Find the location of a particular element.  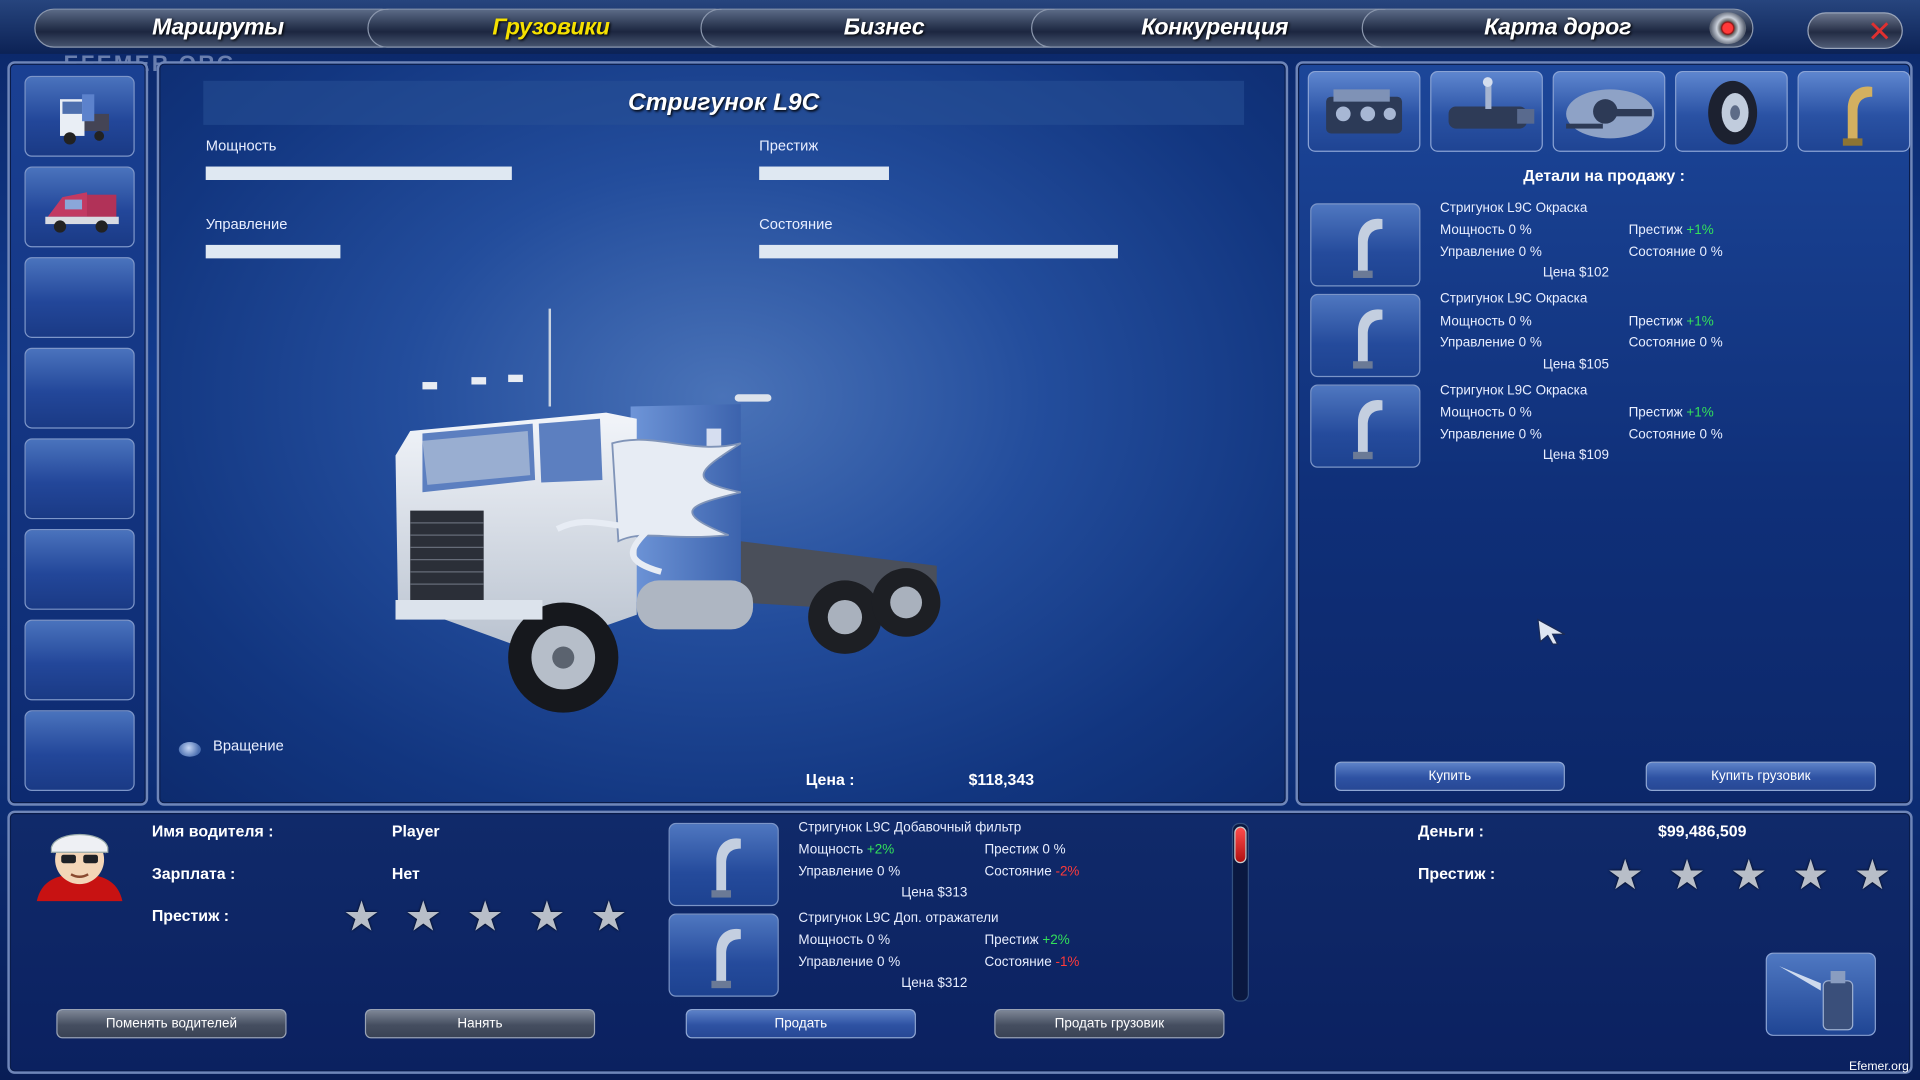

installed-item-name: Стригунок L9C Добавочный фильтр is located at coordinates (910, 828).